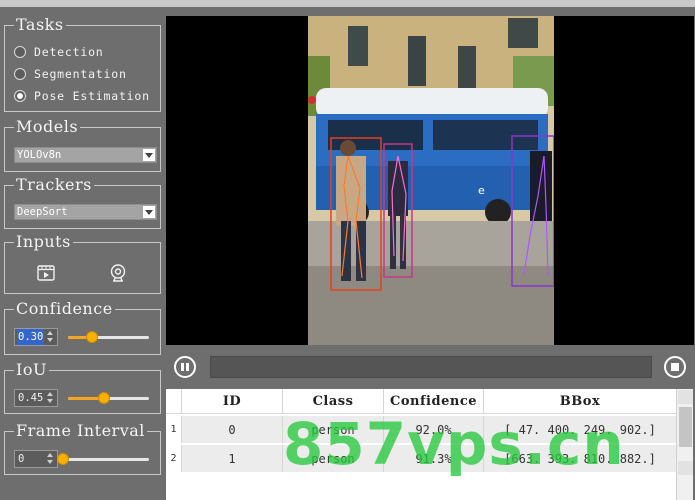 The image size is (695, 500). What do you see at coordinates (82, 145) in the screenshot?
I see `models-group: Models YOLOv8n` at bounding box center [82, 145].